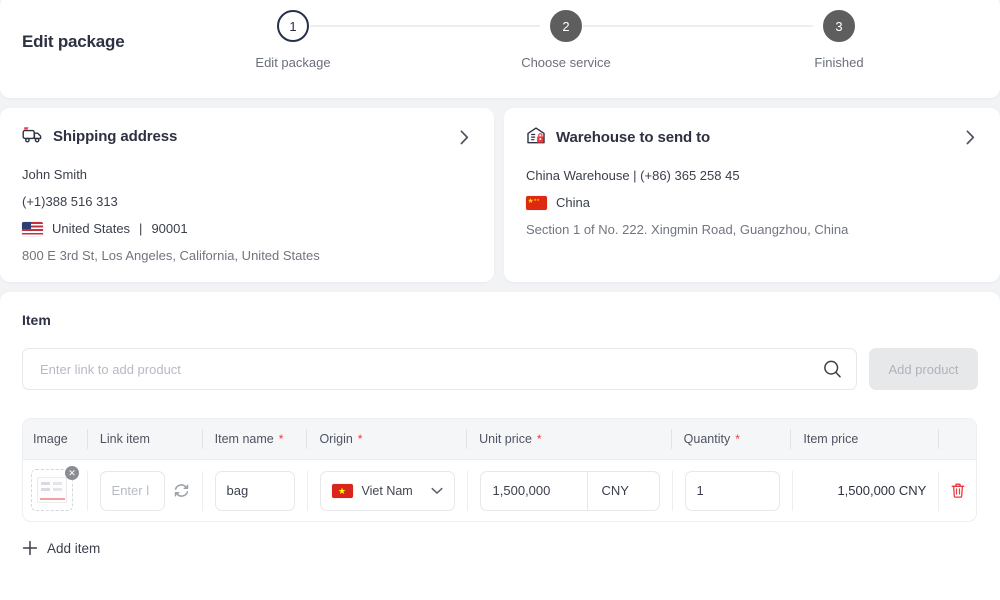 The image size is (1000, 600). I want to click on shipping-postal-code: 90001, so click(169, 228).